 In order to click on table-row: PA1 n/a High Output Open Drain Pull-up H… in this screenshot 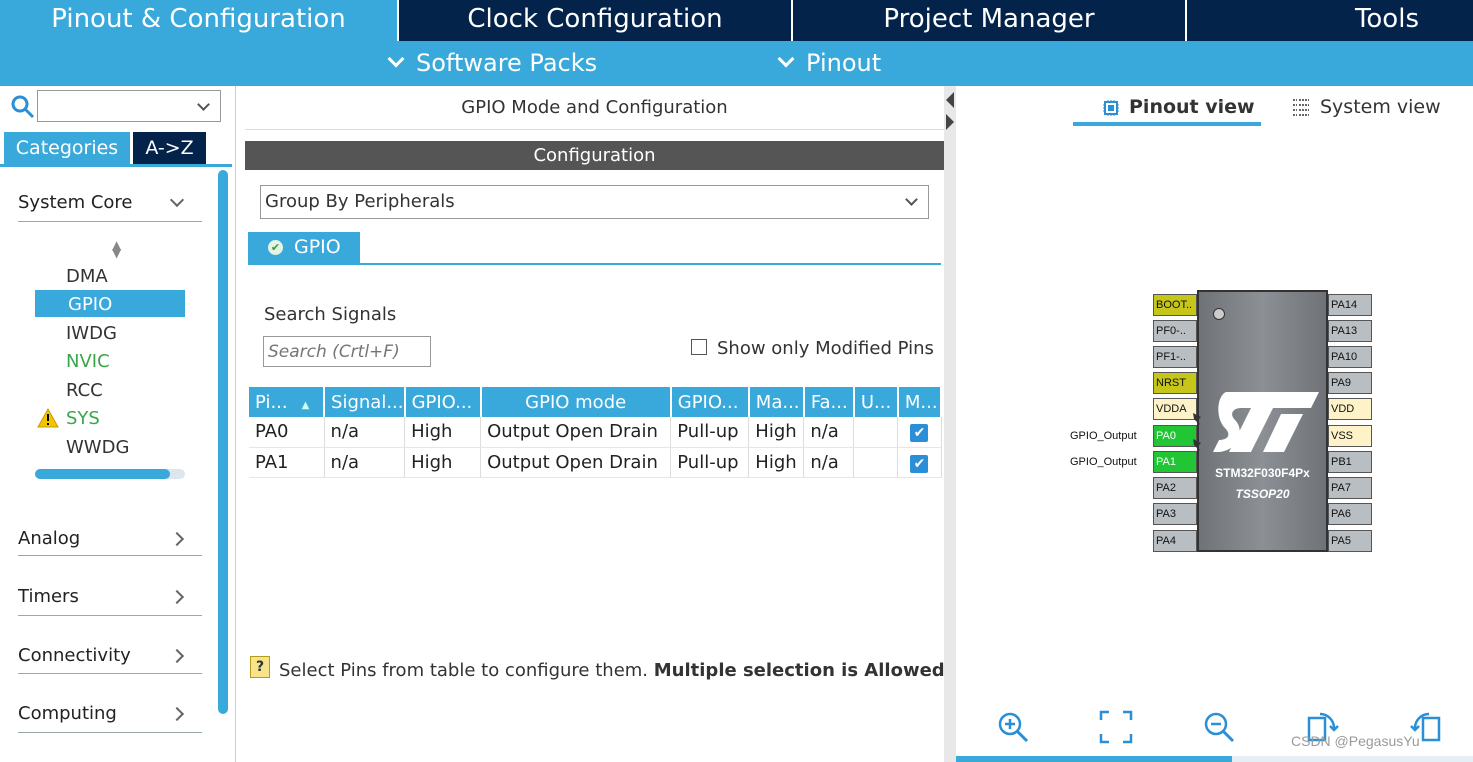, I will do `click(595, 462)`.